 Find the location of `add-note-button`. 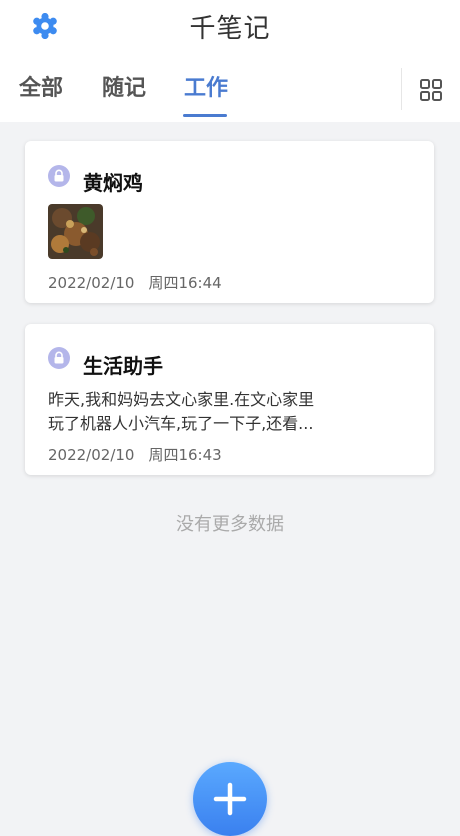

add-note-button is located at coordinates (230, 799).